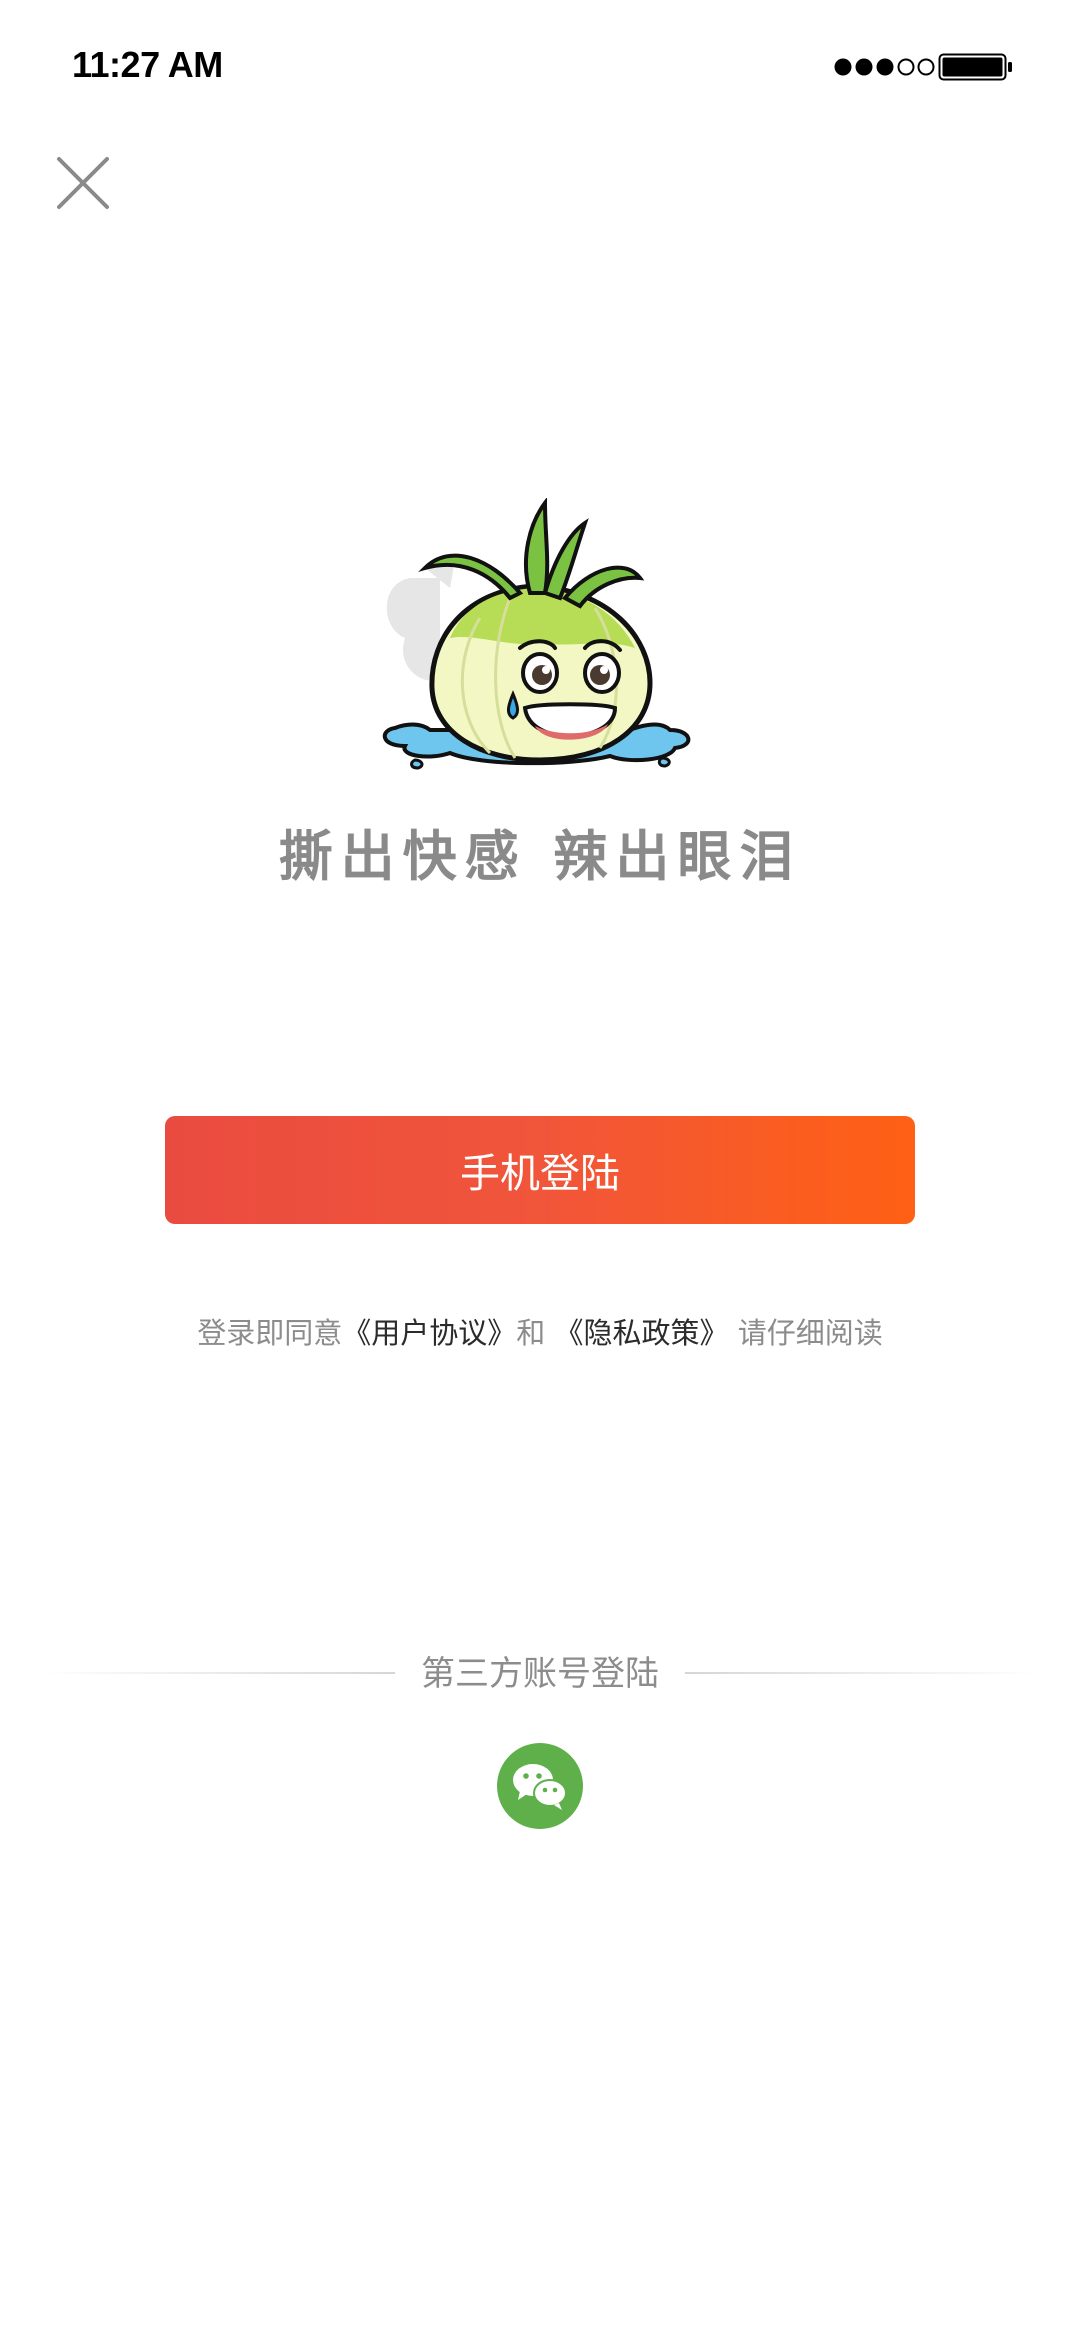  I want to click on user-agreement-link: 《用户协议》, so click(429, 1333).